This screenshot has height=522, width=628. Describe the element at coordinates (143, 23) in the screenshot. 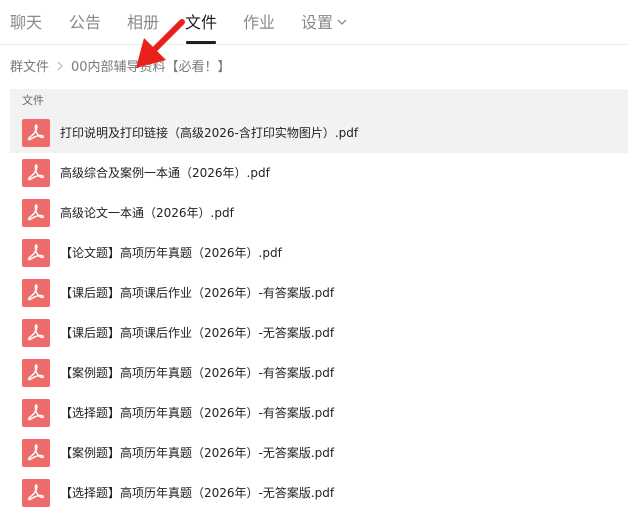

I see `tab-album: 相册` at that location.